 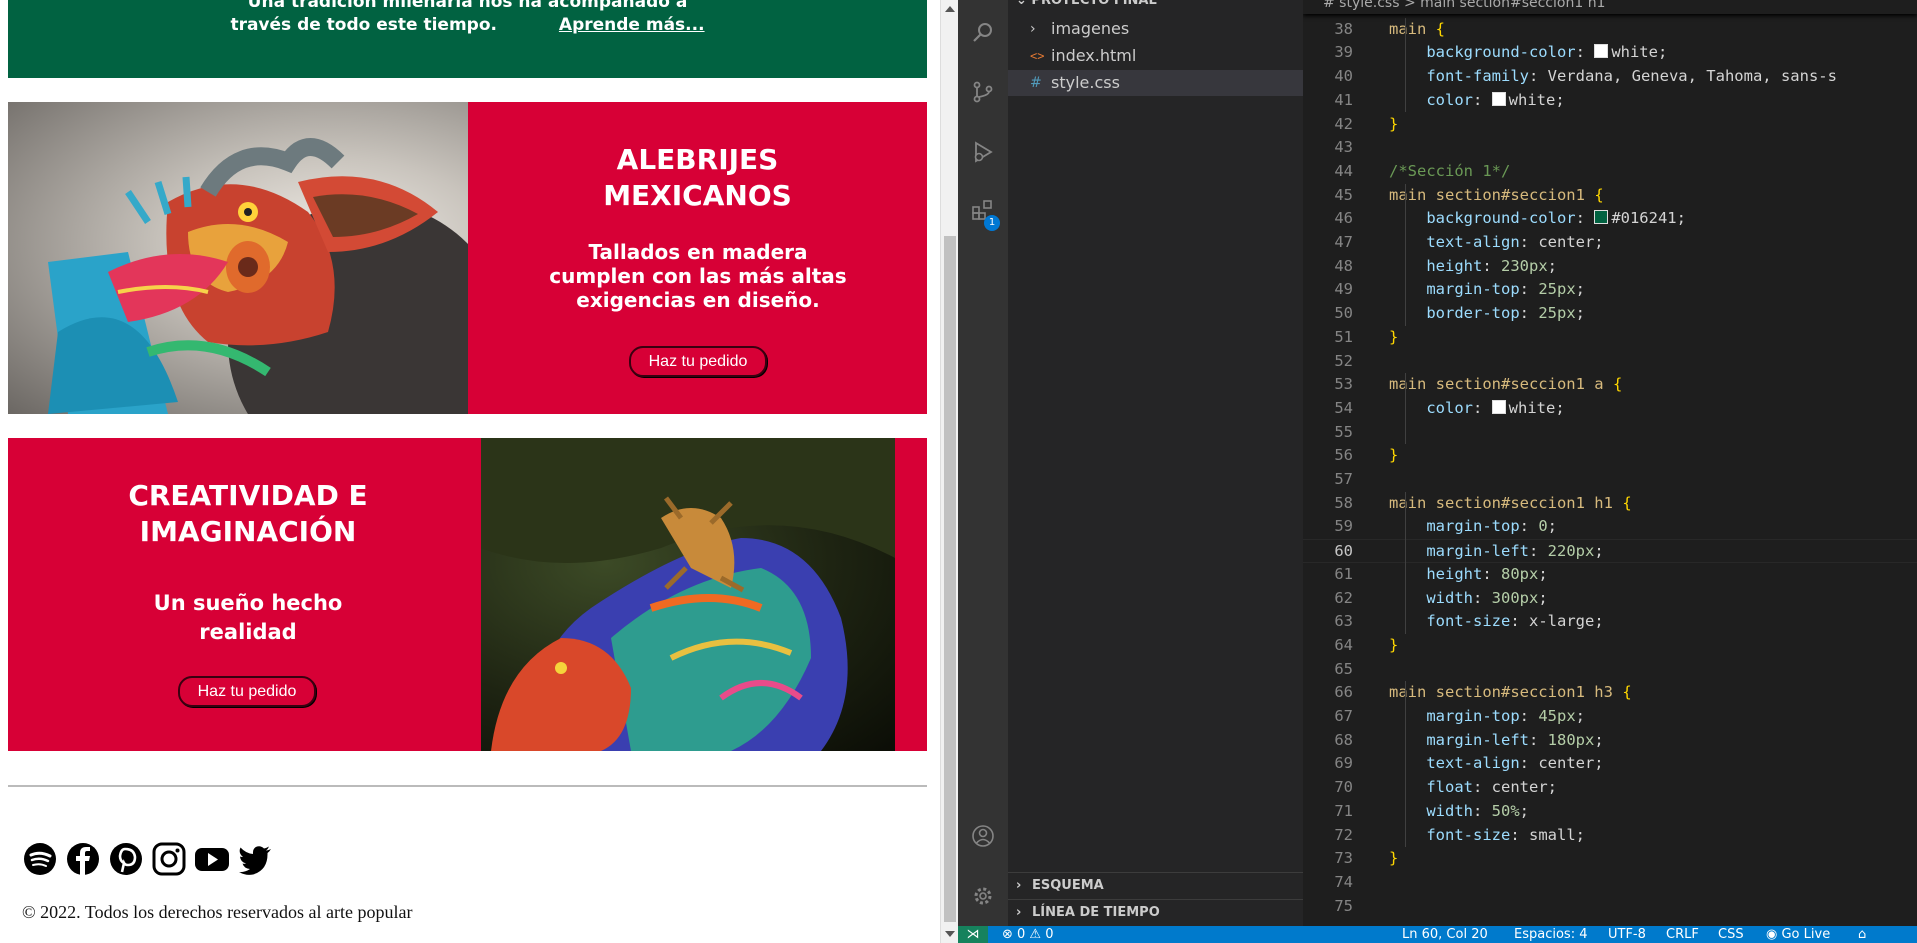 What do you see at coordinates (983, 896) in the screenshot?
I see `settings-gear-icon` at bounding box center [983, 896].